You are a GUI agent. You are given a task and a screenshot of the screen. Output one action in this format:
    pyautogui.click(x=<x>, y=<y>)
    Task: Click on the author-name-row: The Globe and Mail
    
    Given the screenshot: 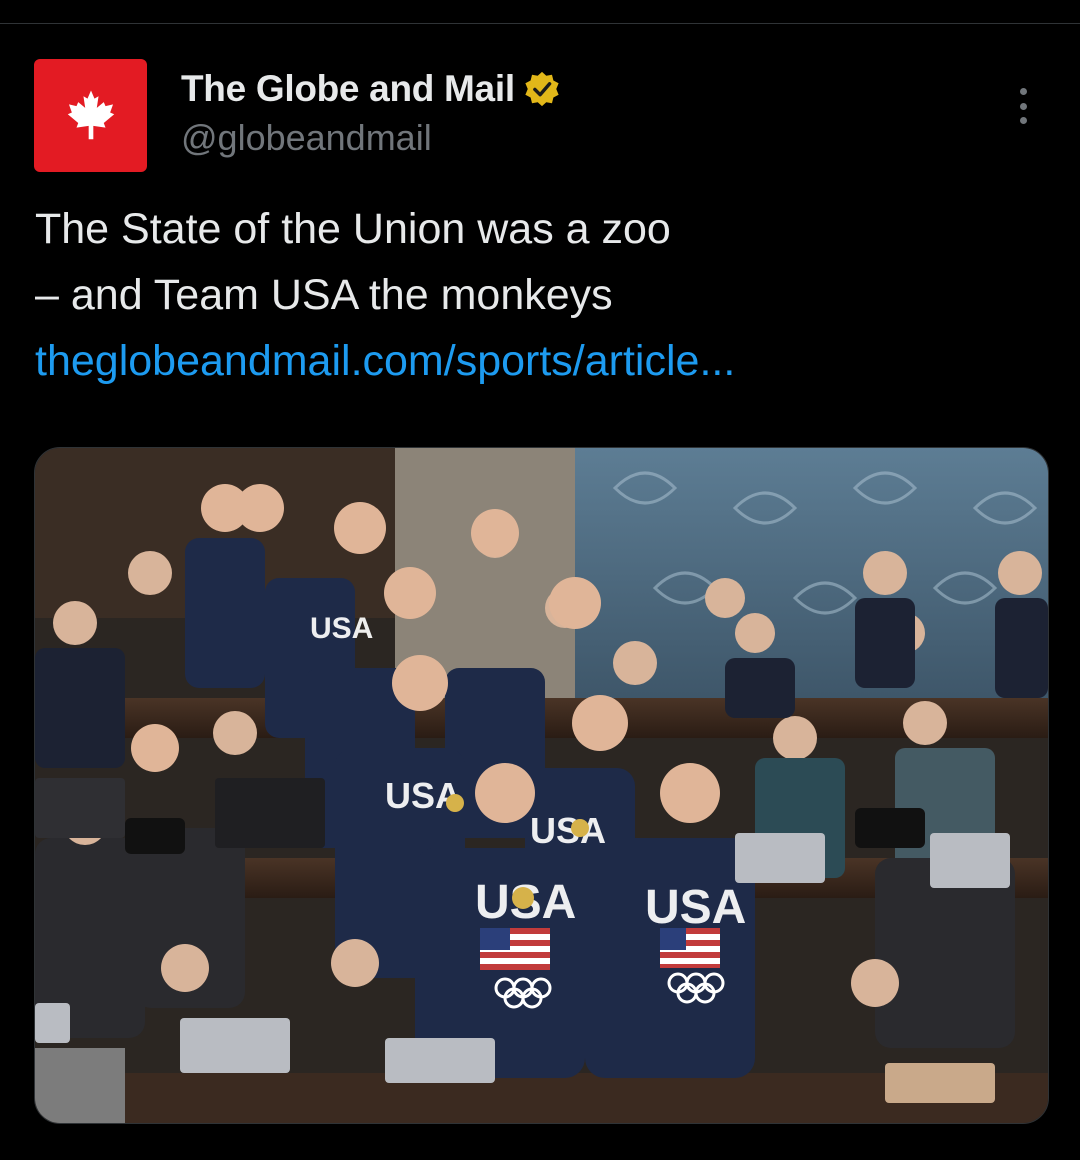 What is the action you would take?
    pyautogui.click(x=371, y=89)
    